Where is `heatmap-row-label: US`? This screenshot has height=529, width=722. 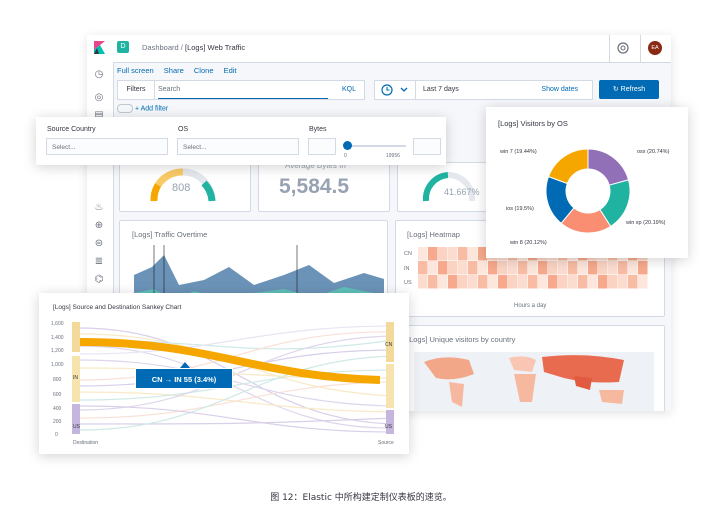 heatmap-row-label: US is located at coordinates (408, 283).